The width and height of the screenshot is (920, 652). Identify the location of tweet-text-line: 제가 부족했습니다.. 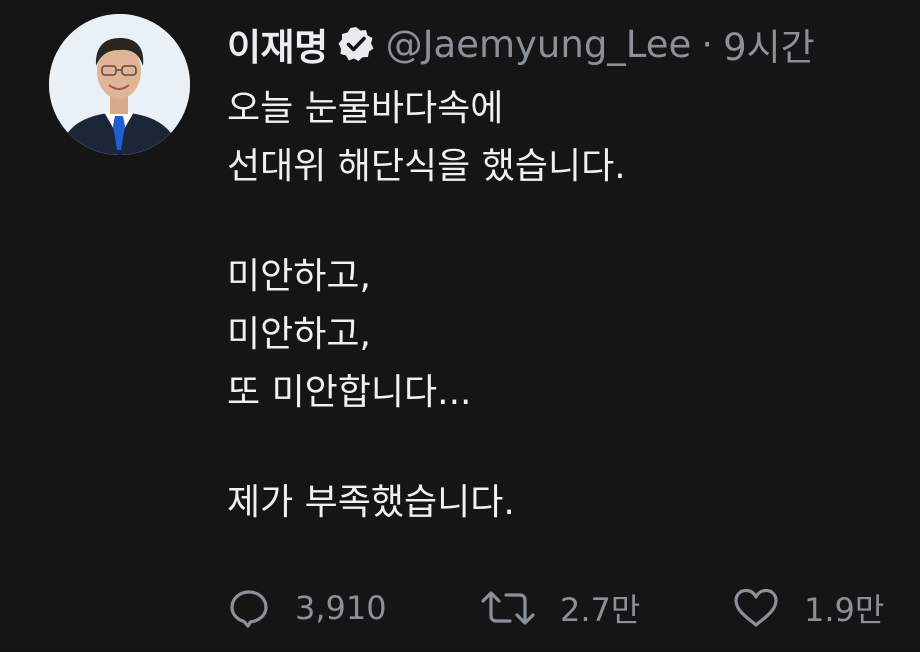
(371, 502).